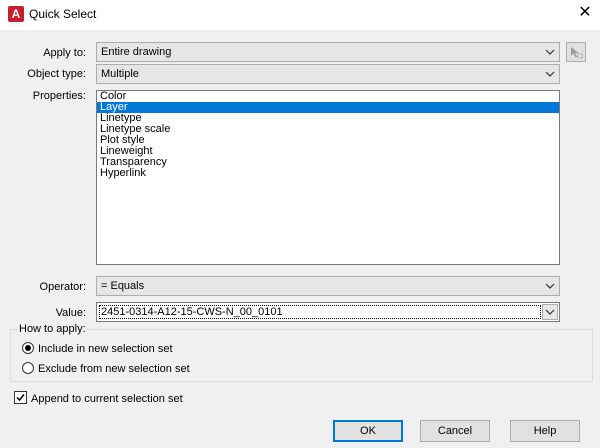 Image resolution: width=600 pixels, height=448 pixels. I want to click on value-input: 2451-0314-A12-15-CWS-N_00_0101, so click(320, 312).